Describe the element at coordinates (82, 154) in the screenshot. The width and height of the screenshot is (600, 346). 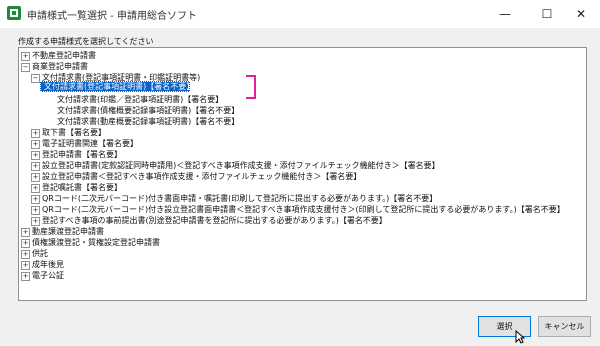
I see `tree-item-label: 登記申請書【署名要】` at that location.